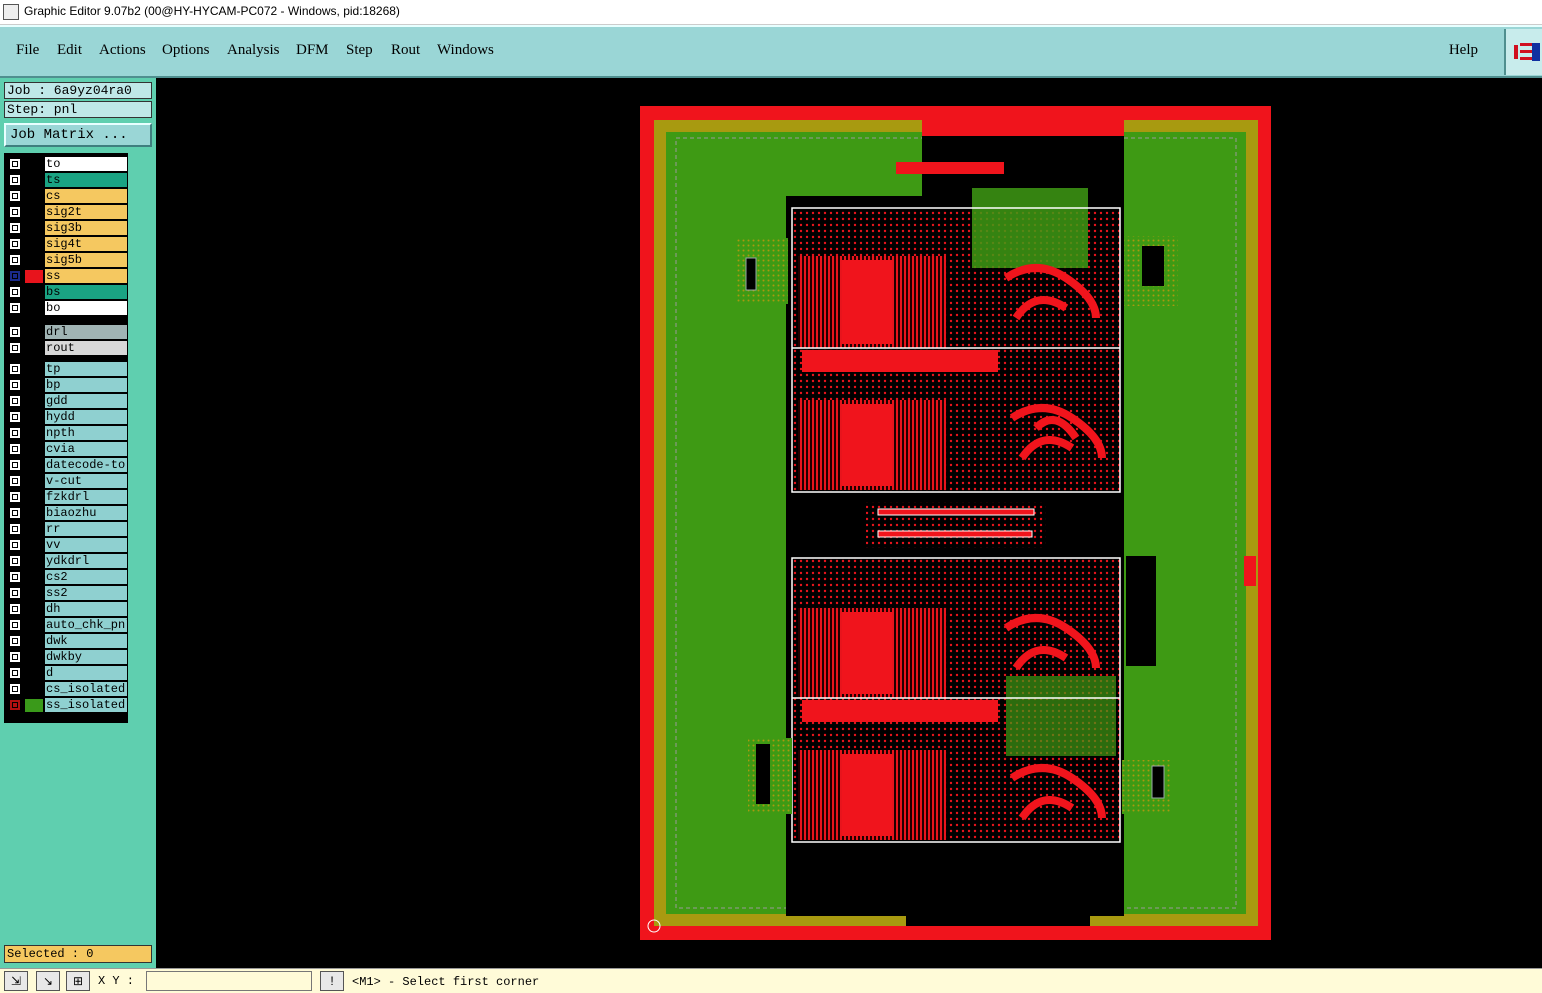 This screenshot has height=993, width=1542. I want to click on layer-row-bs: bs, so click(67, 292).